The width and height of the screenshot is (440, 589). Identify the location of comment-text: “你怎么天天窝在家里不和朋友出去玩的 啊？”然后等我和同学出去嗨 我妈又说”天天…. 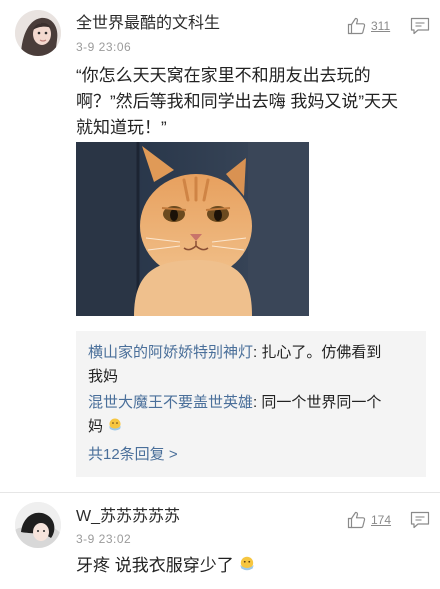
(241, 102).